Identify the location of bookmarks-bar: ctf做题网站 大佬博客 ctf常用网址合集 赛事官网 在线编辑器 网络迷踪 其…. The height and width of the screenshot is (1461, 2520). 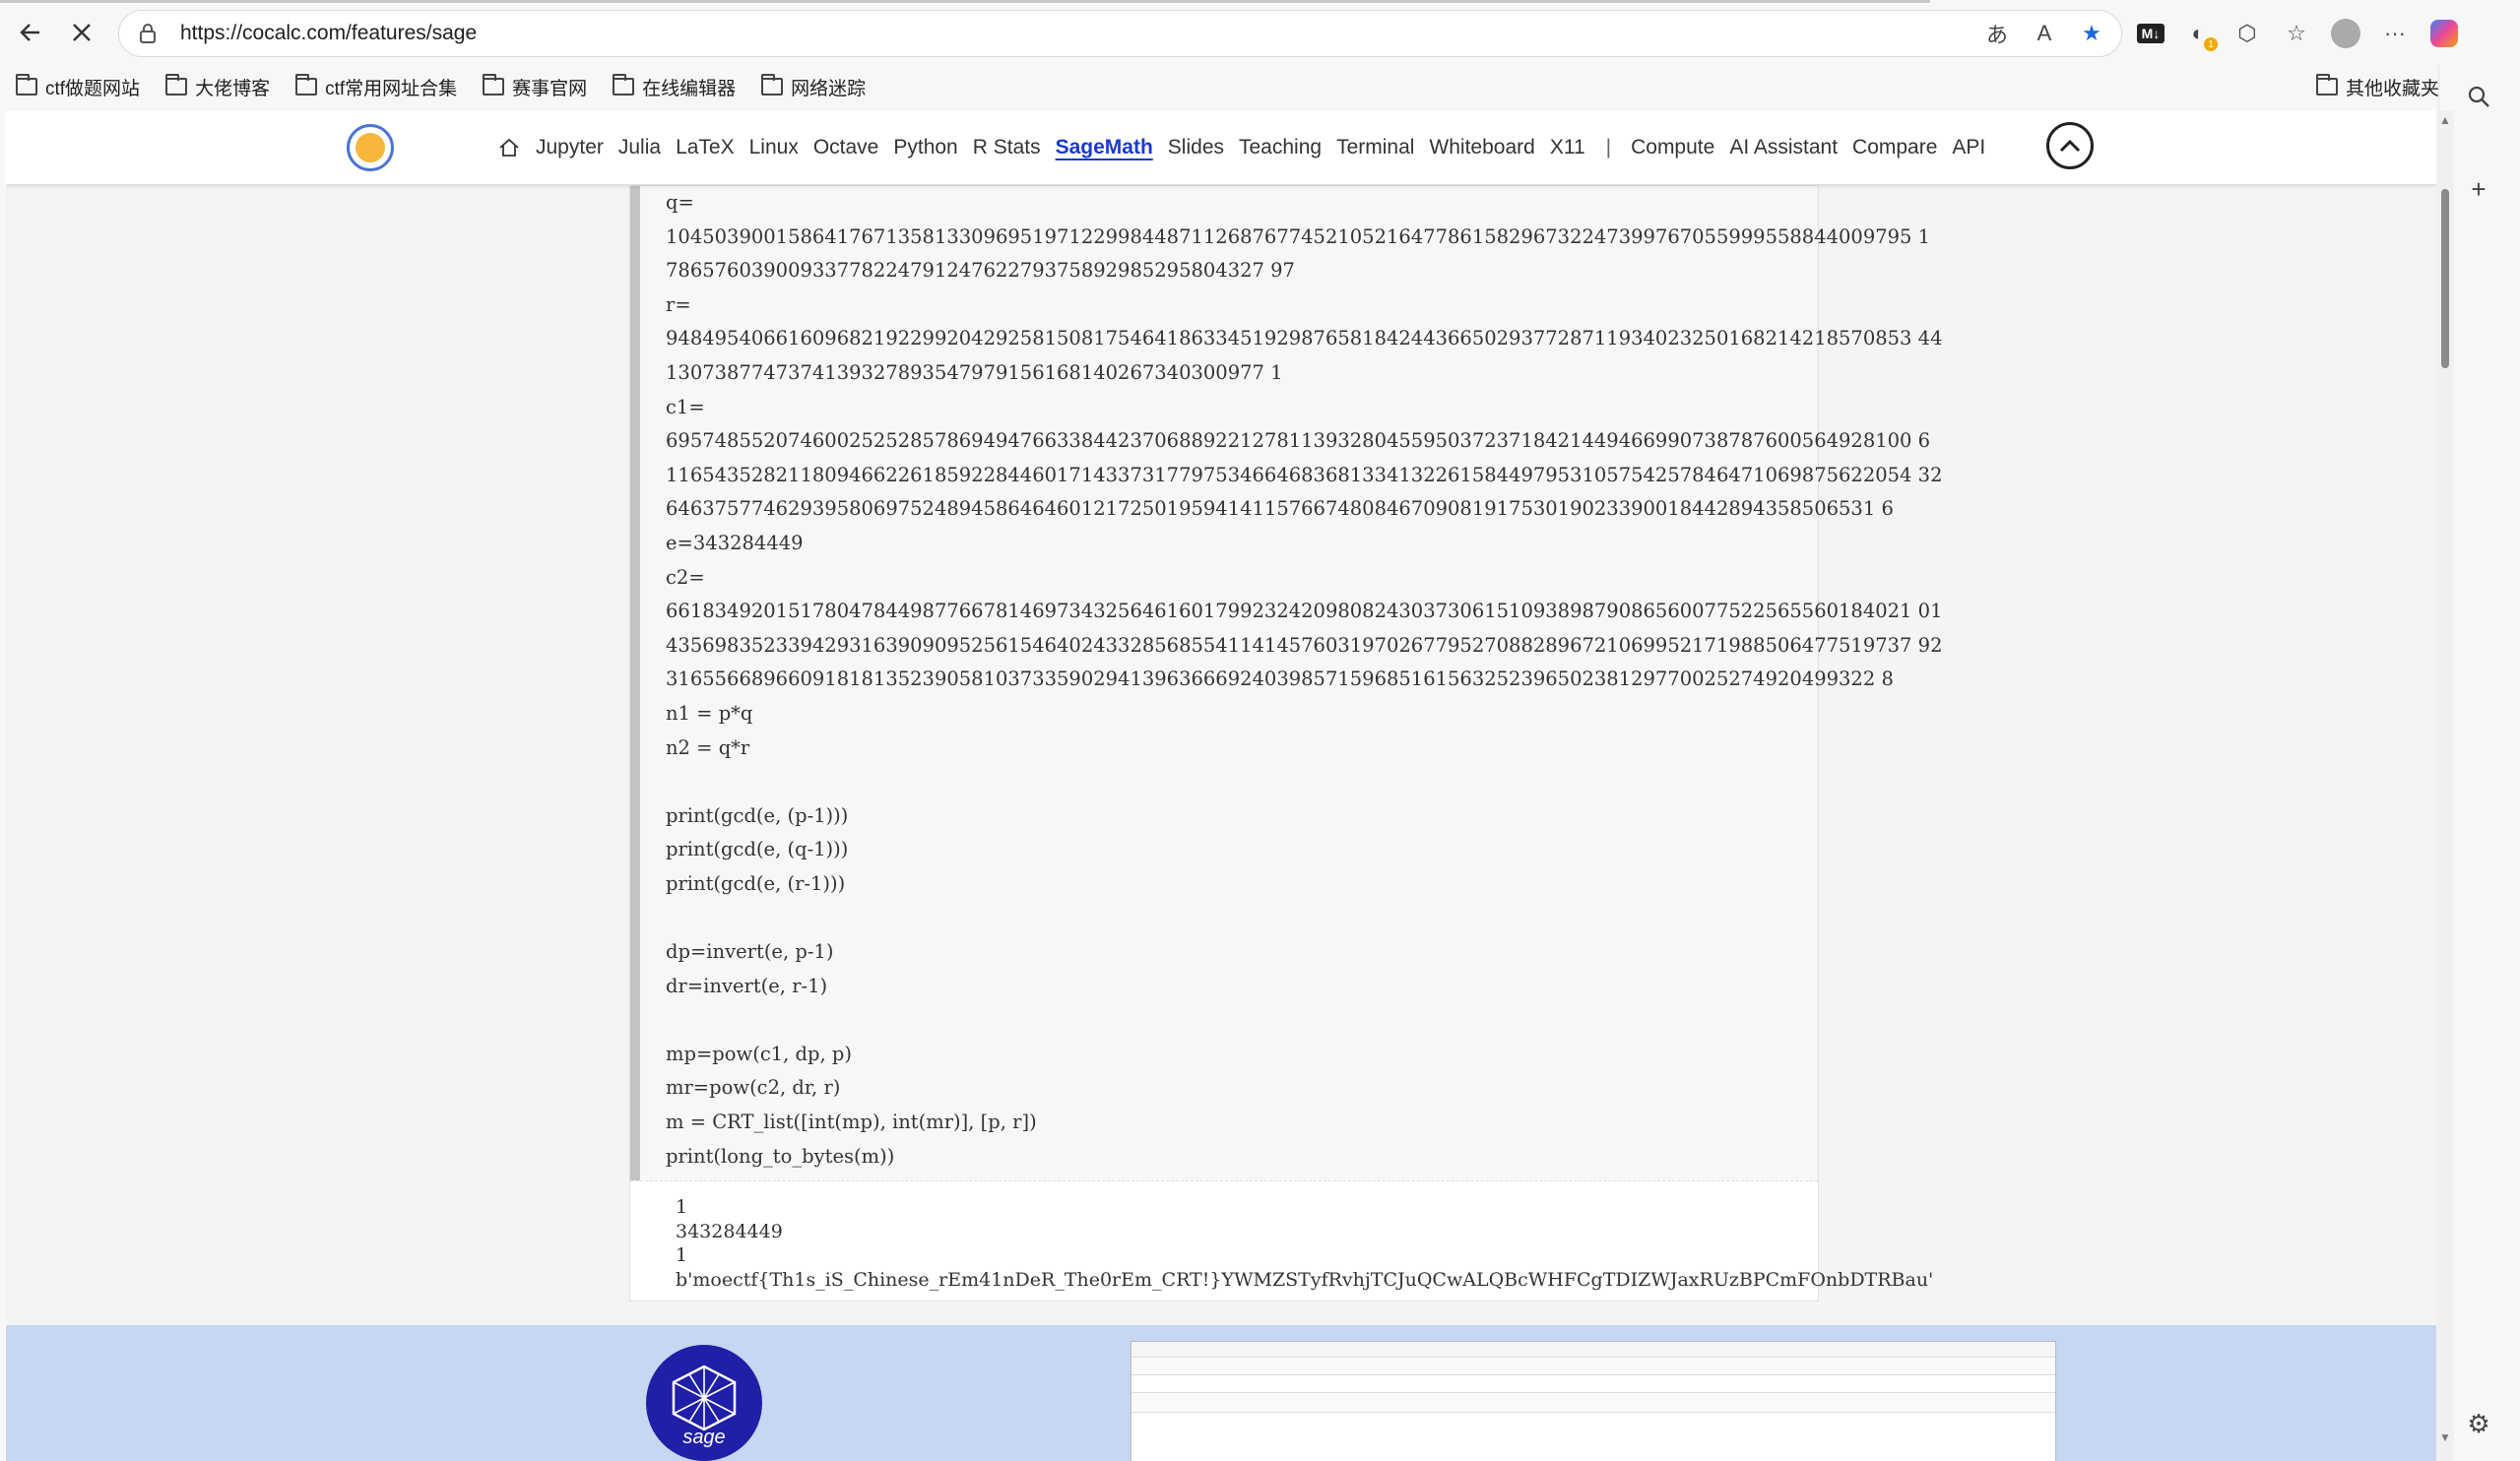
(1260, 86).